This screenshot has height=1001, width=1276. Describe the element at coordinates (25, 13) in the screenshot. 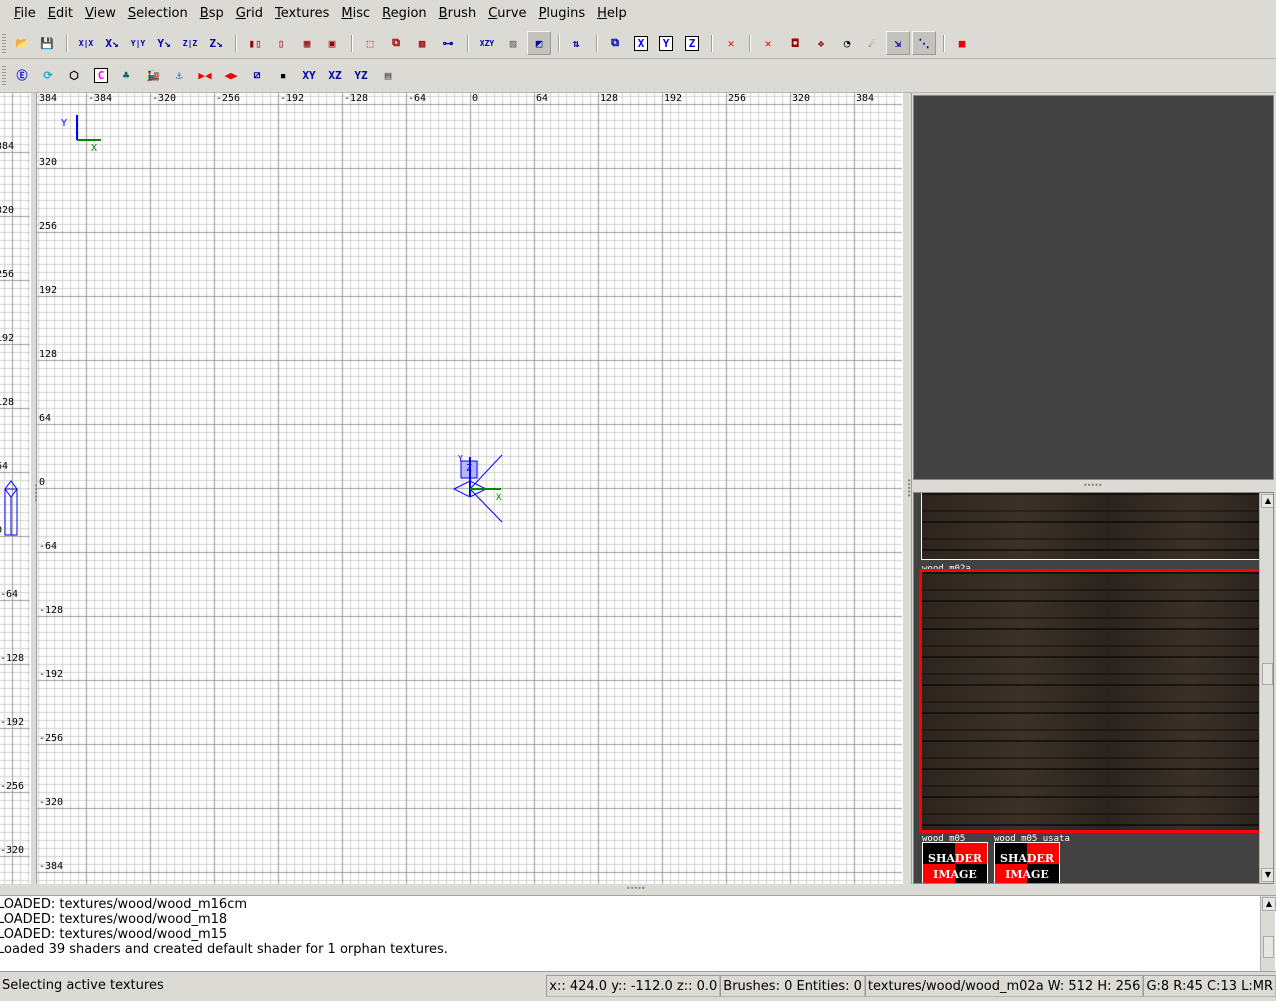

I see `menu-file: File` at that location.